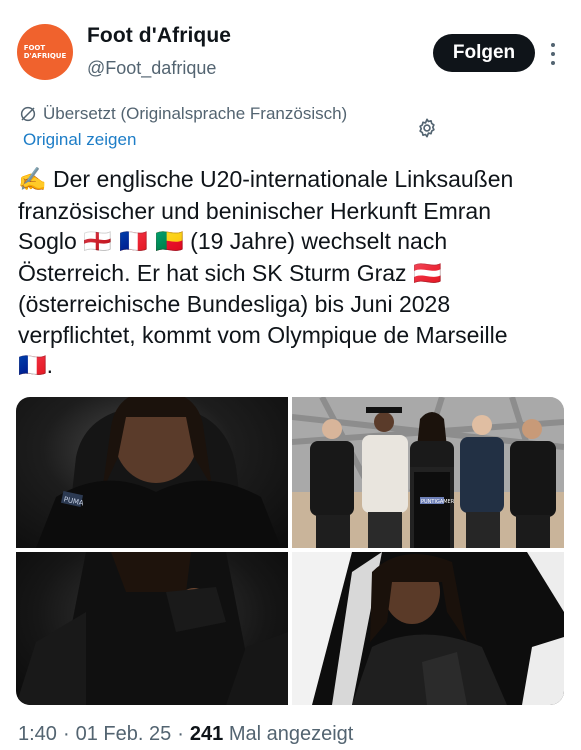  I want to click on photo-4-illustration, so click(428, 628).